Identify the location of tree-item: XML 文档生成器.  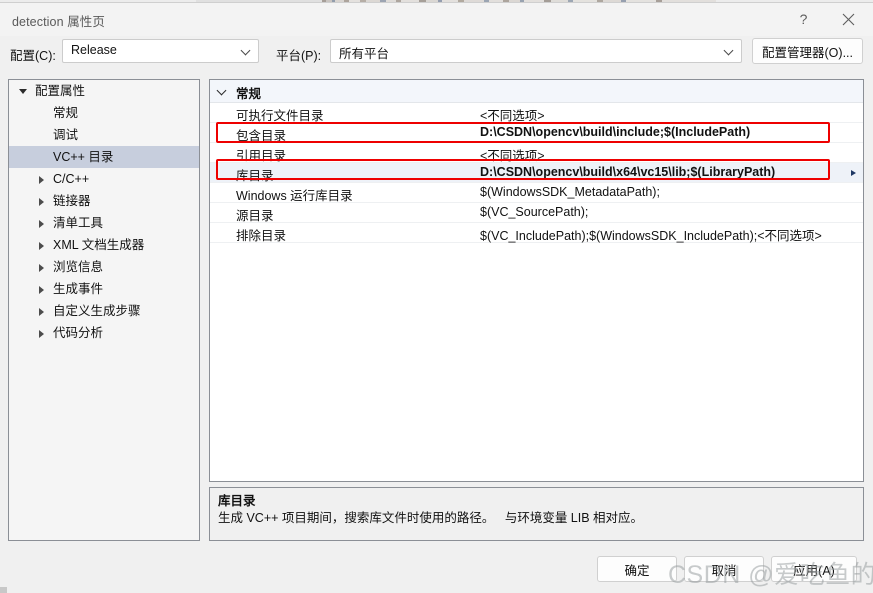
(104, 245).